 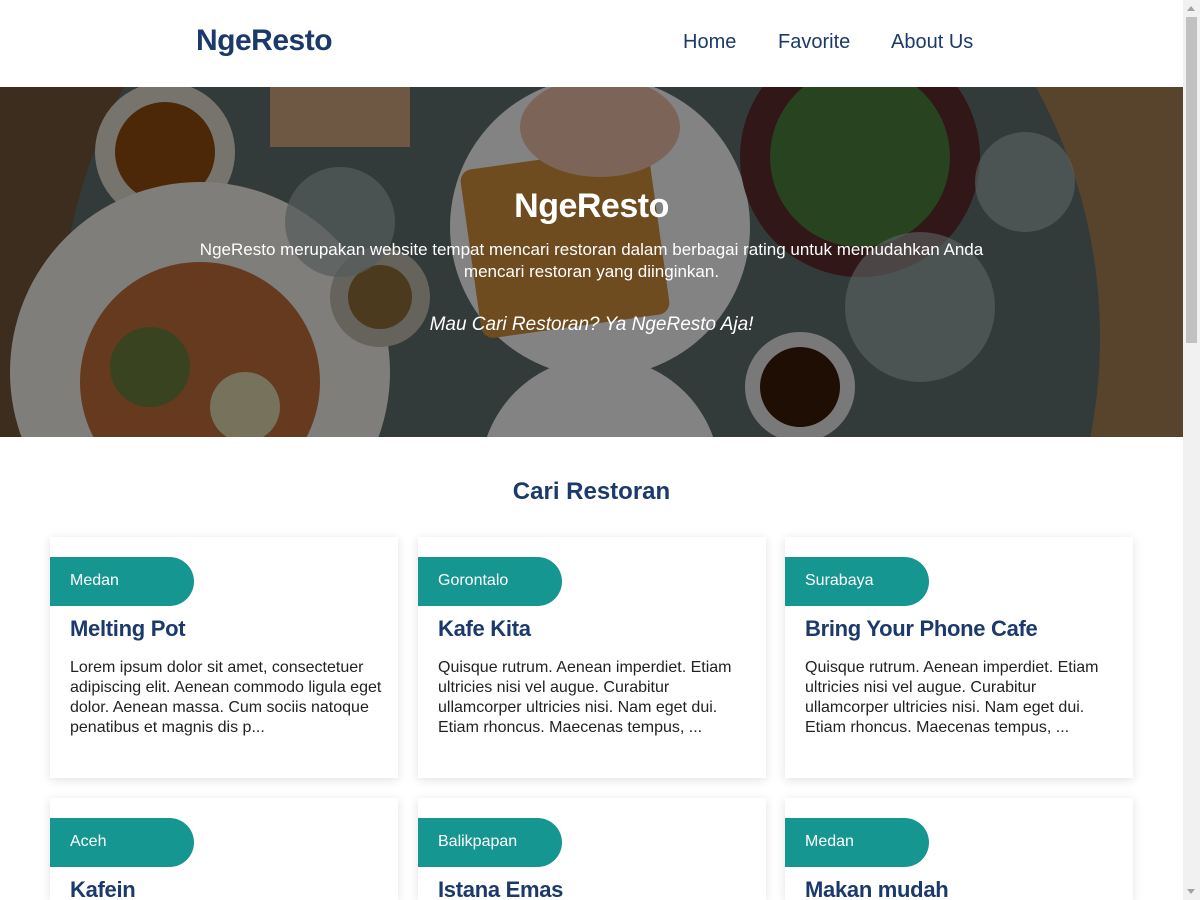 I want to click on site-header: NgeResto Home Favorite About Us, so click(x=591, y=43).